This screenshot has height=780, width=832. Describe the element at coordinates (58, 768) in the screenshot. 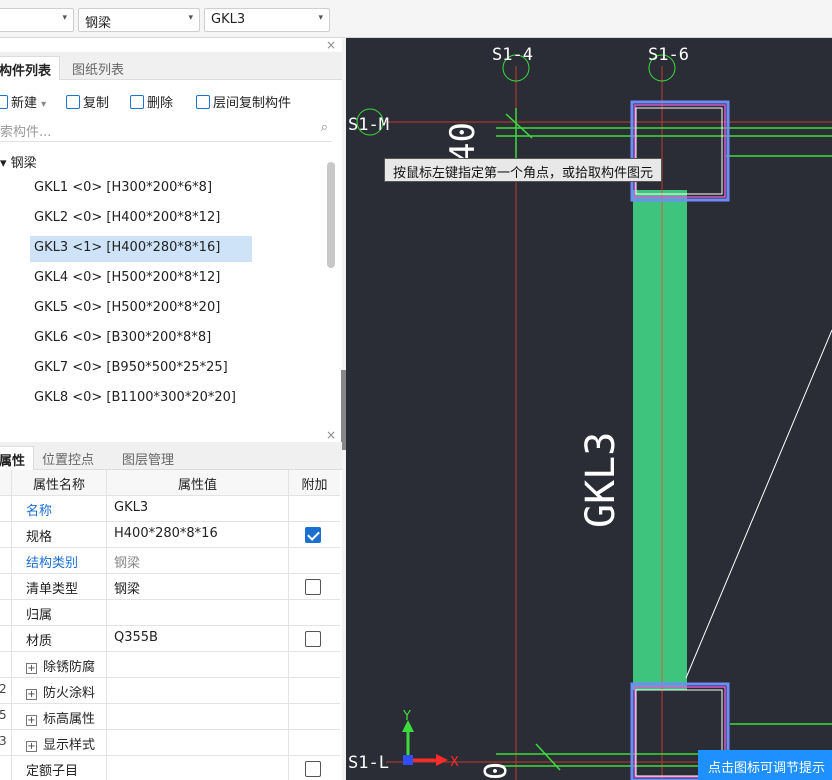

I see `property-name-cell: 定额子目` at that location.